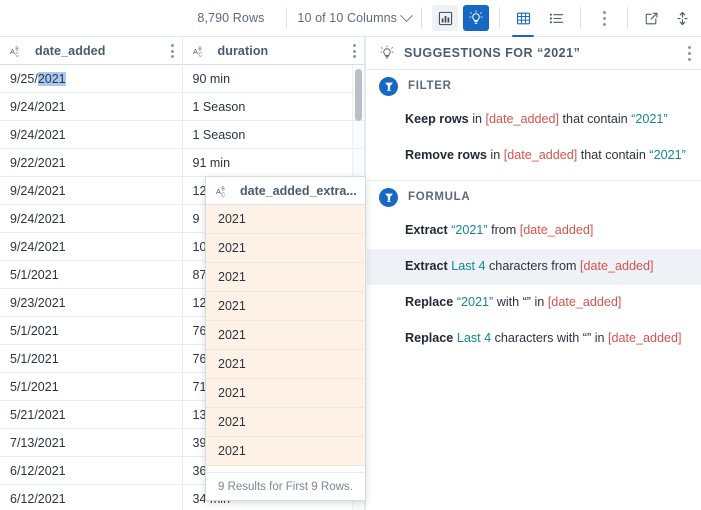 Image resolution: width=701 pixels, height=510 pixels. What do you see at coordinates (613, 155) in the screenshot?
I see `suggestion-connector: that contain` at bounding box center [613, 155].